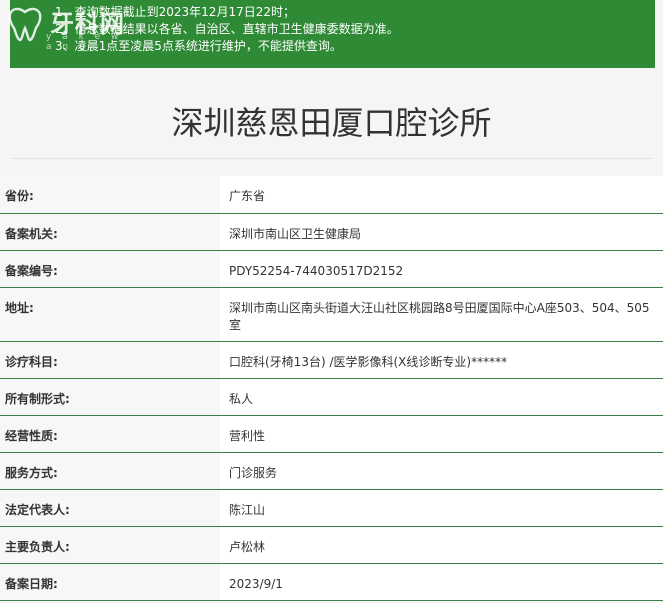  Describe the element at coordinates (110, 471) in the screenshot. I see `row-label: 服务方式:` at that location.